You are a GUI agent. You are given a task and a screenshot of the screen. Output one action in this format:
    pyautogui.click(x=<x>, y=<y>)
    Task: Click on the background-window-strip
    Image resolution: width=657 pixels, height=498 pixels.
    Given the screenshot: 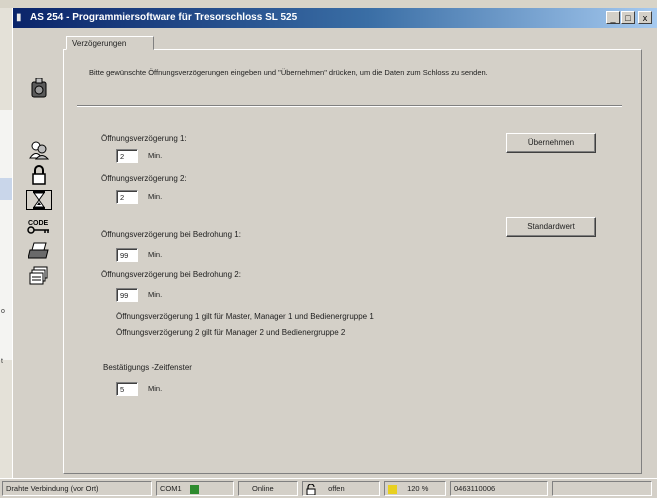 What is the action you would take?
    pyautogui.click(x=328, y=4)
    